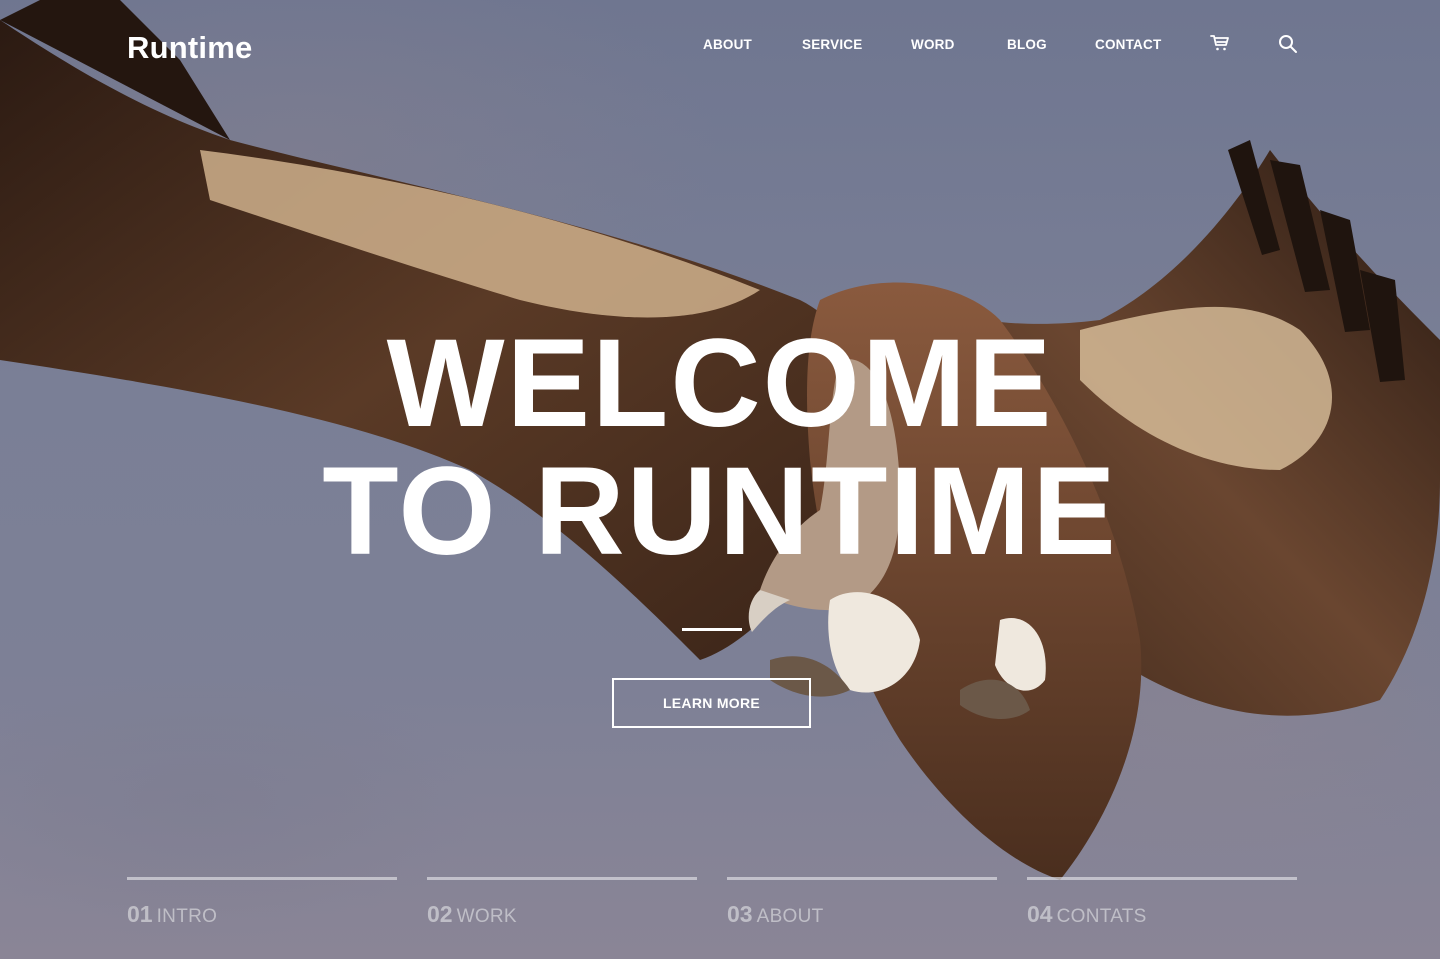  I want to click on nav-contact: CONTACT, so click(1128, 45).